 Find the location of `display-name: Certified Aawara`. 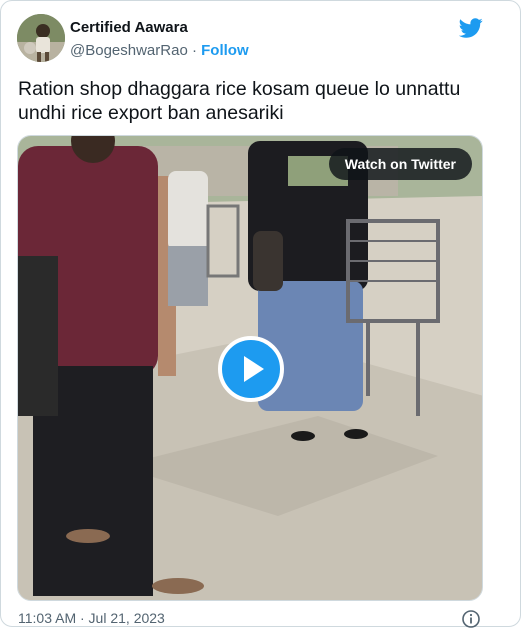

display-name: Certified Aawara is located at coordinates (129, 27).